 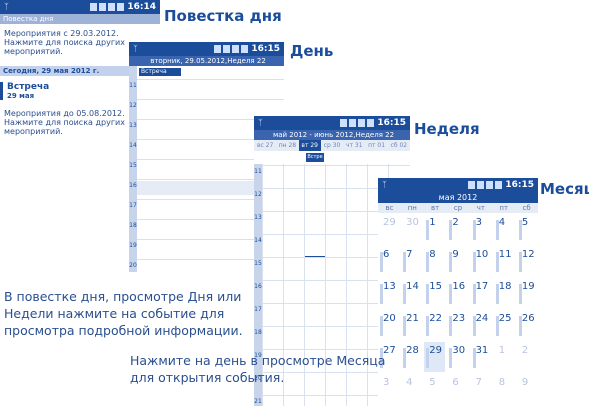 I want to click on day-cell: 11, so click(x=504, y=261).